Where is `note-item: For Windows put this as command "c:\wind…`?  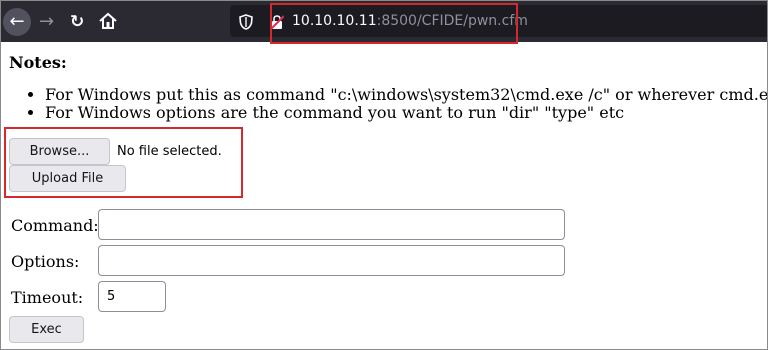
note-item: For Windows put this as command "c:\wind… is located at coordinates (406, 95).